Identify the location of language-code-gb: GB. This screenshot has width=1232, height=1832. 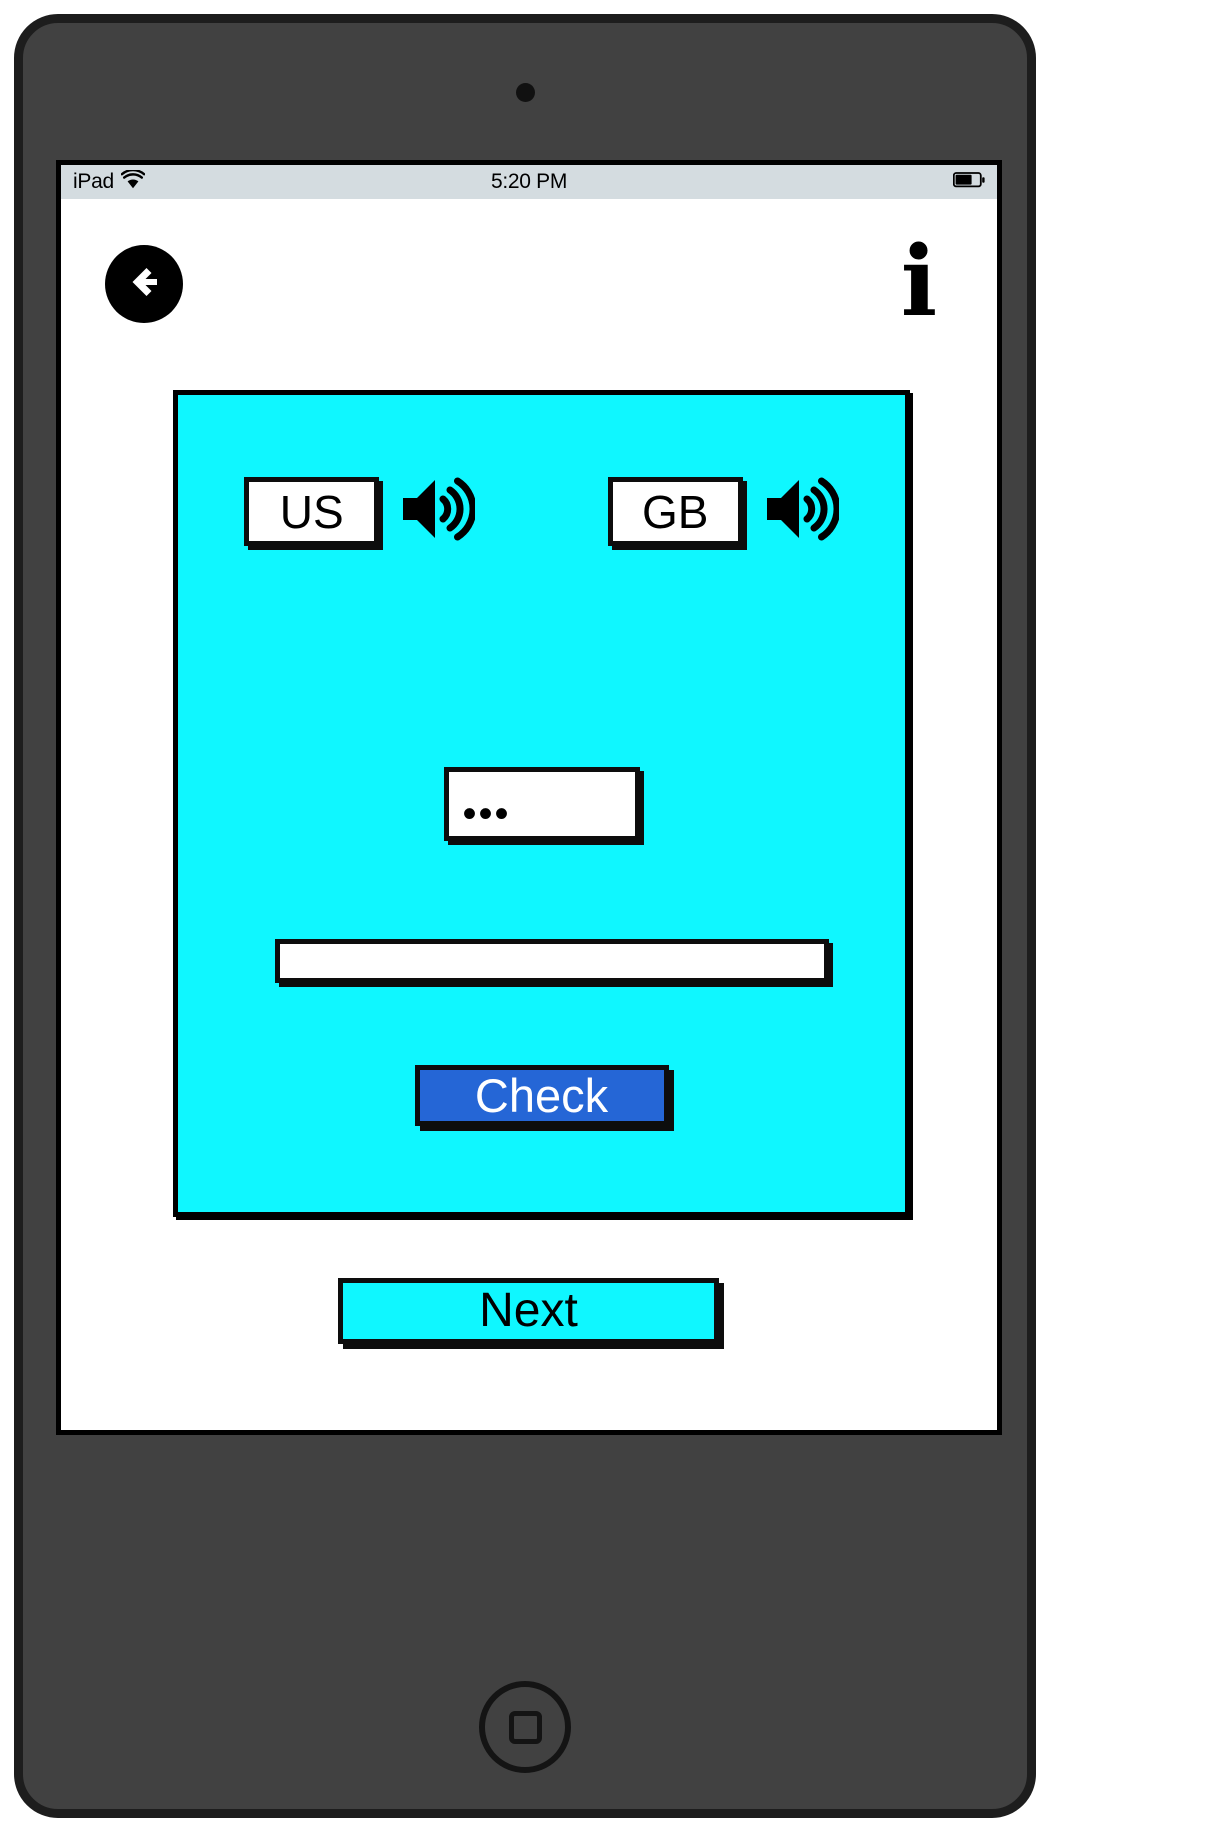
(675, 511).